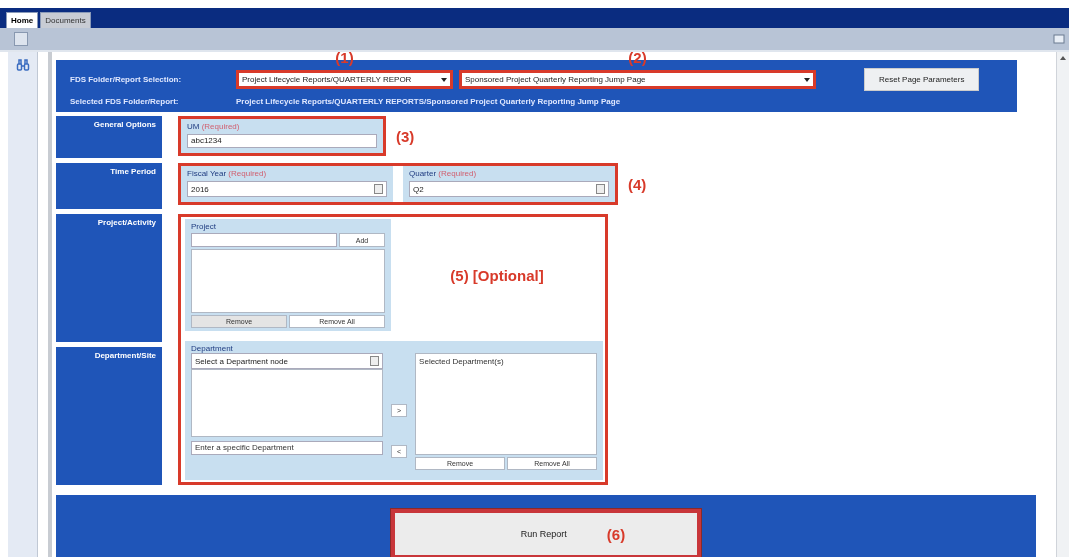  Describe the element at coordinates (506, 404) in the screenshot. I see `selected-departments-list: Selected Department(s)` at that location.